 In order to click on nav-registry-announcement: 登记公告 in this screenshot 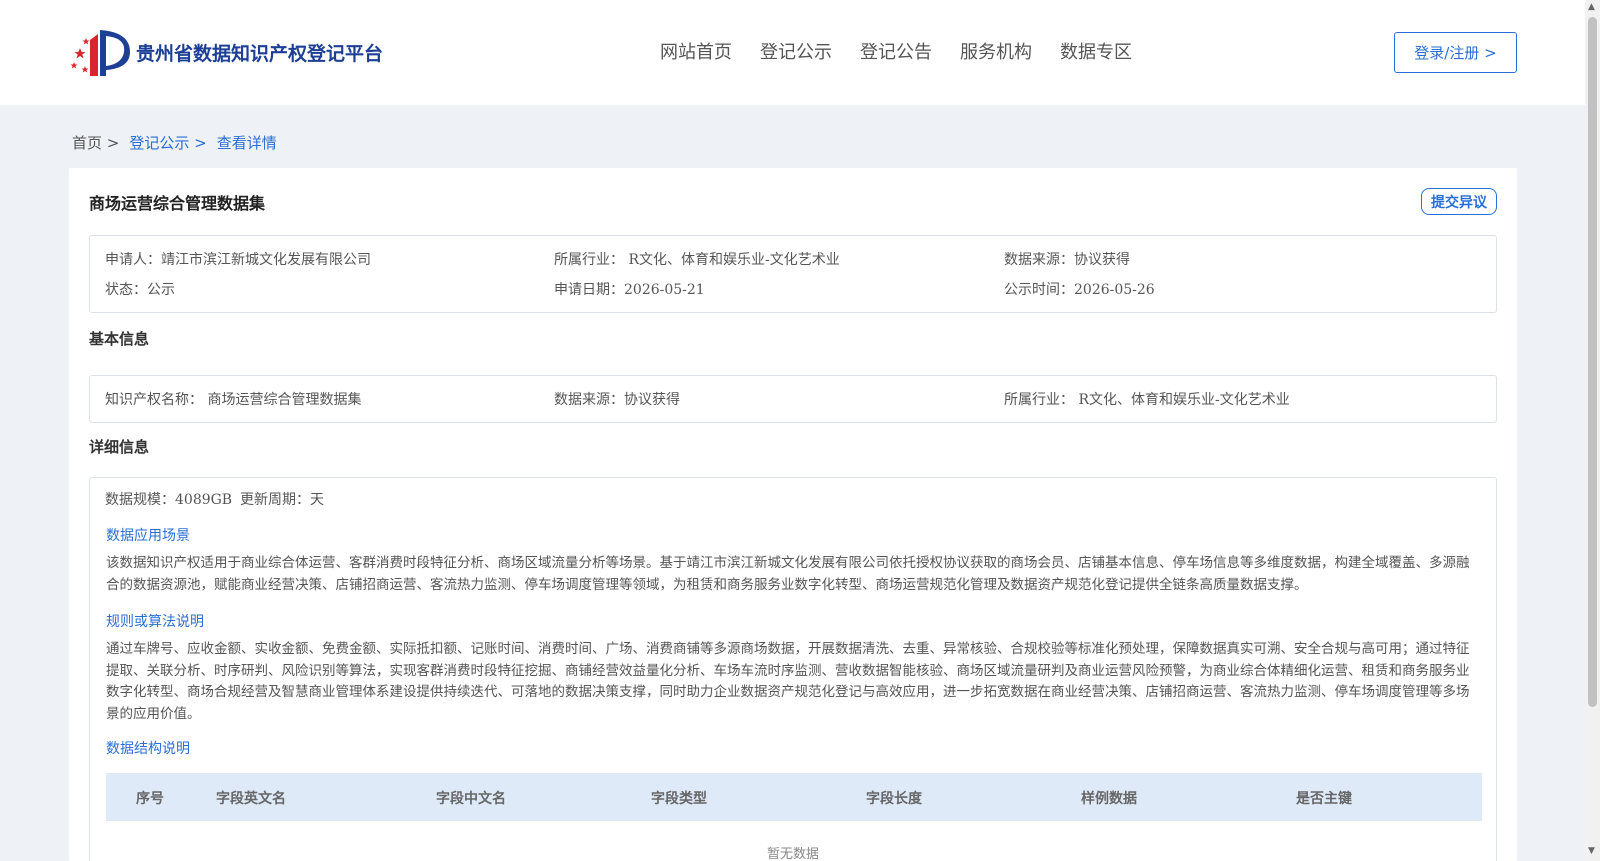, I will do `click(896, 51)`.